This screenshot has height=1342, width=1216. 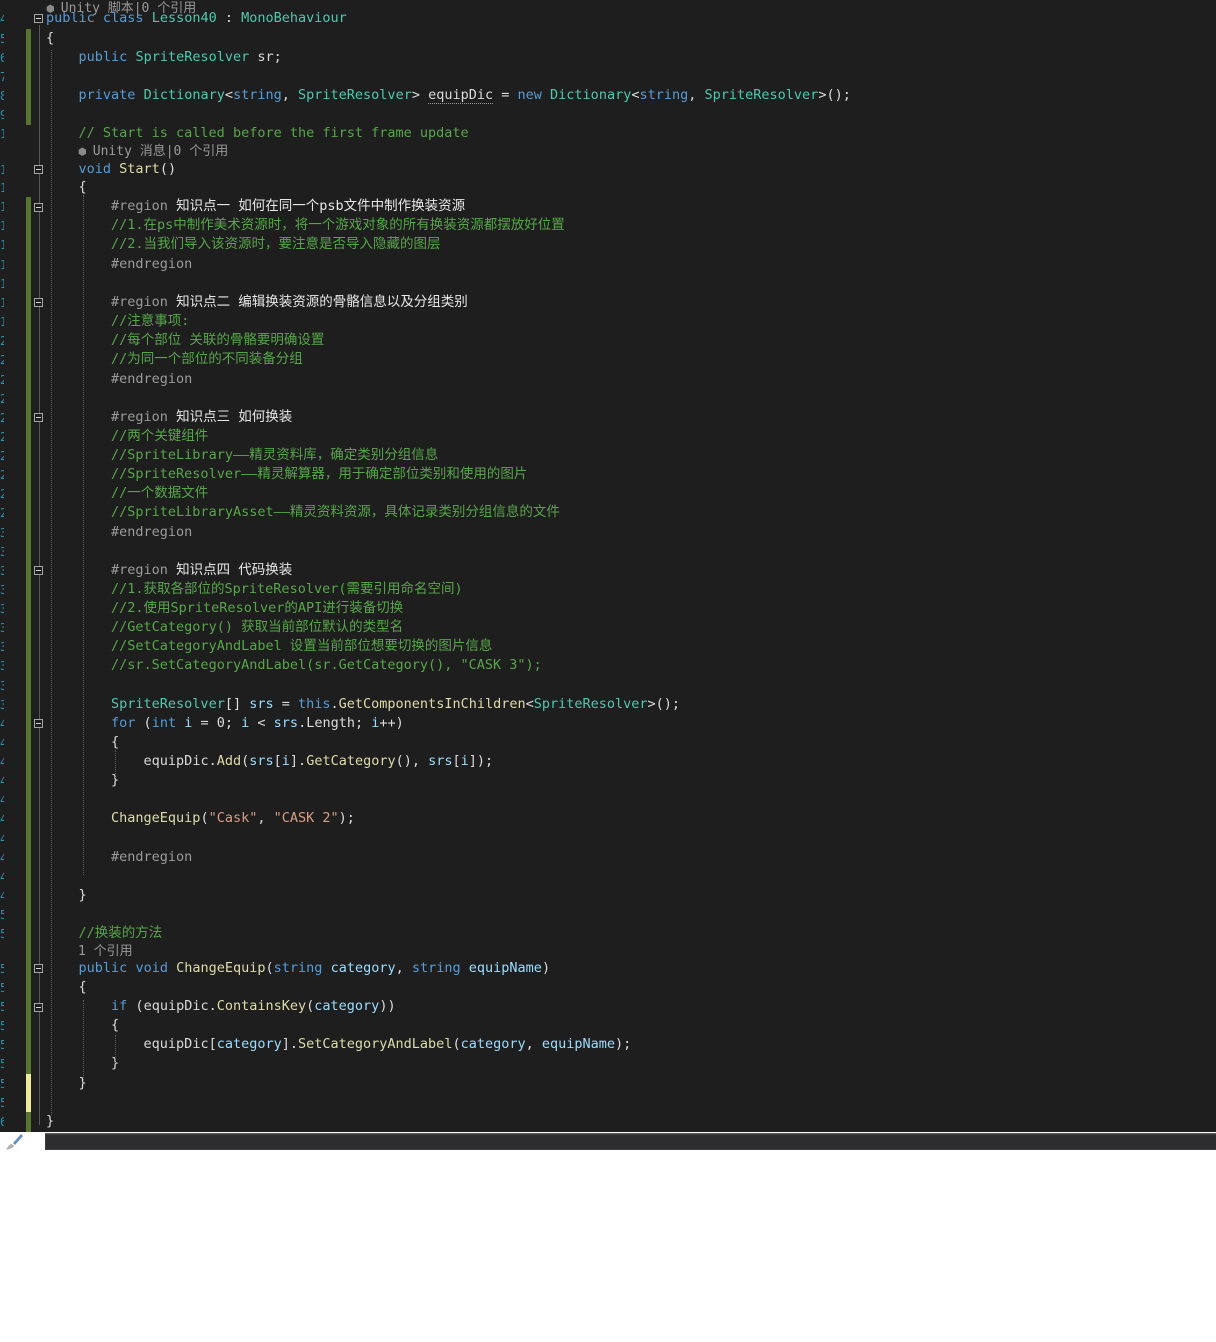 I want to click on line-number: 30, so click(x=2, y=533).